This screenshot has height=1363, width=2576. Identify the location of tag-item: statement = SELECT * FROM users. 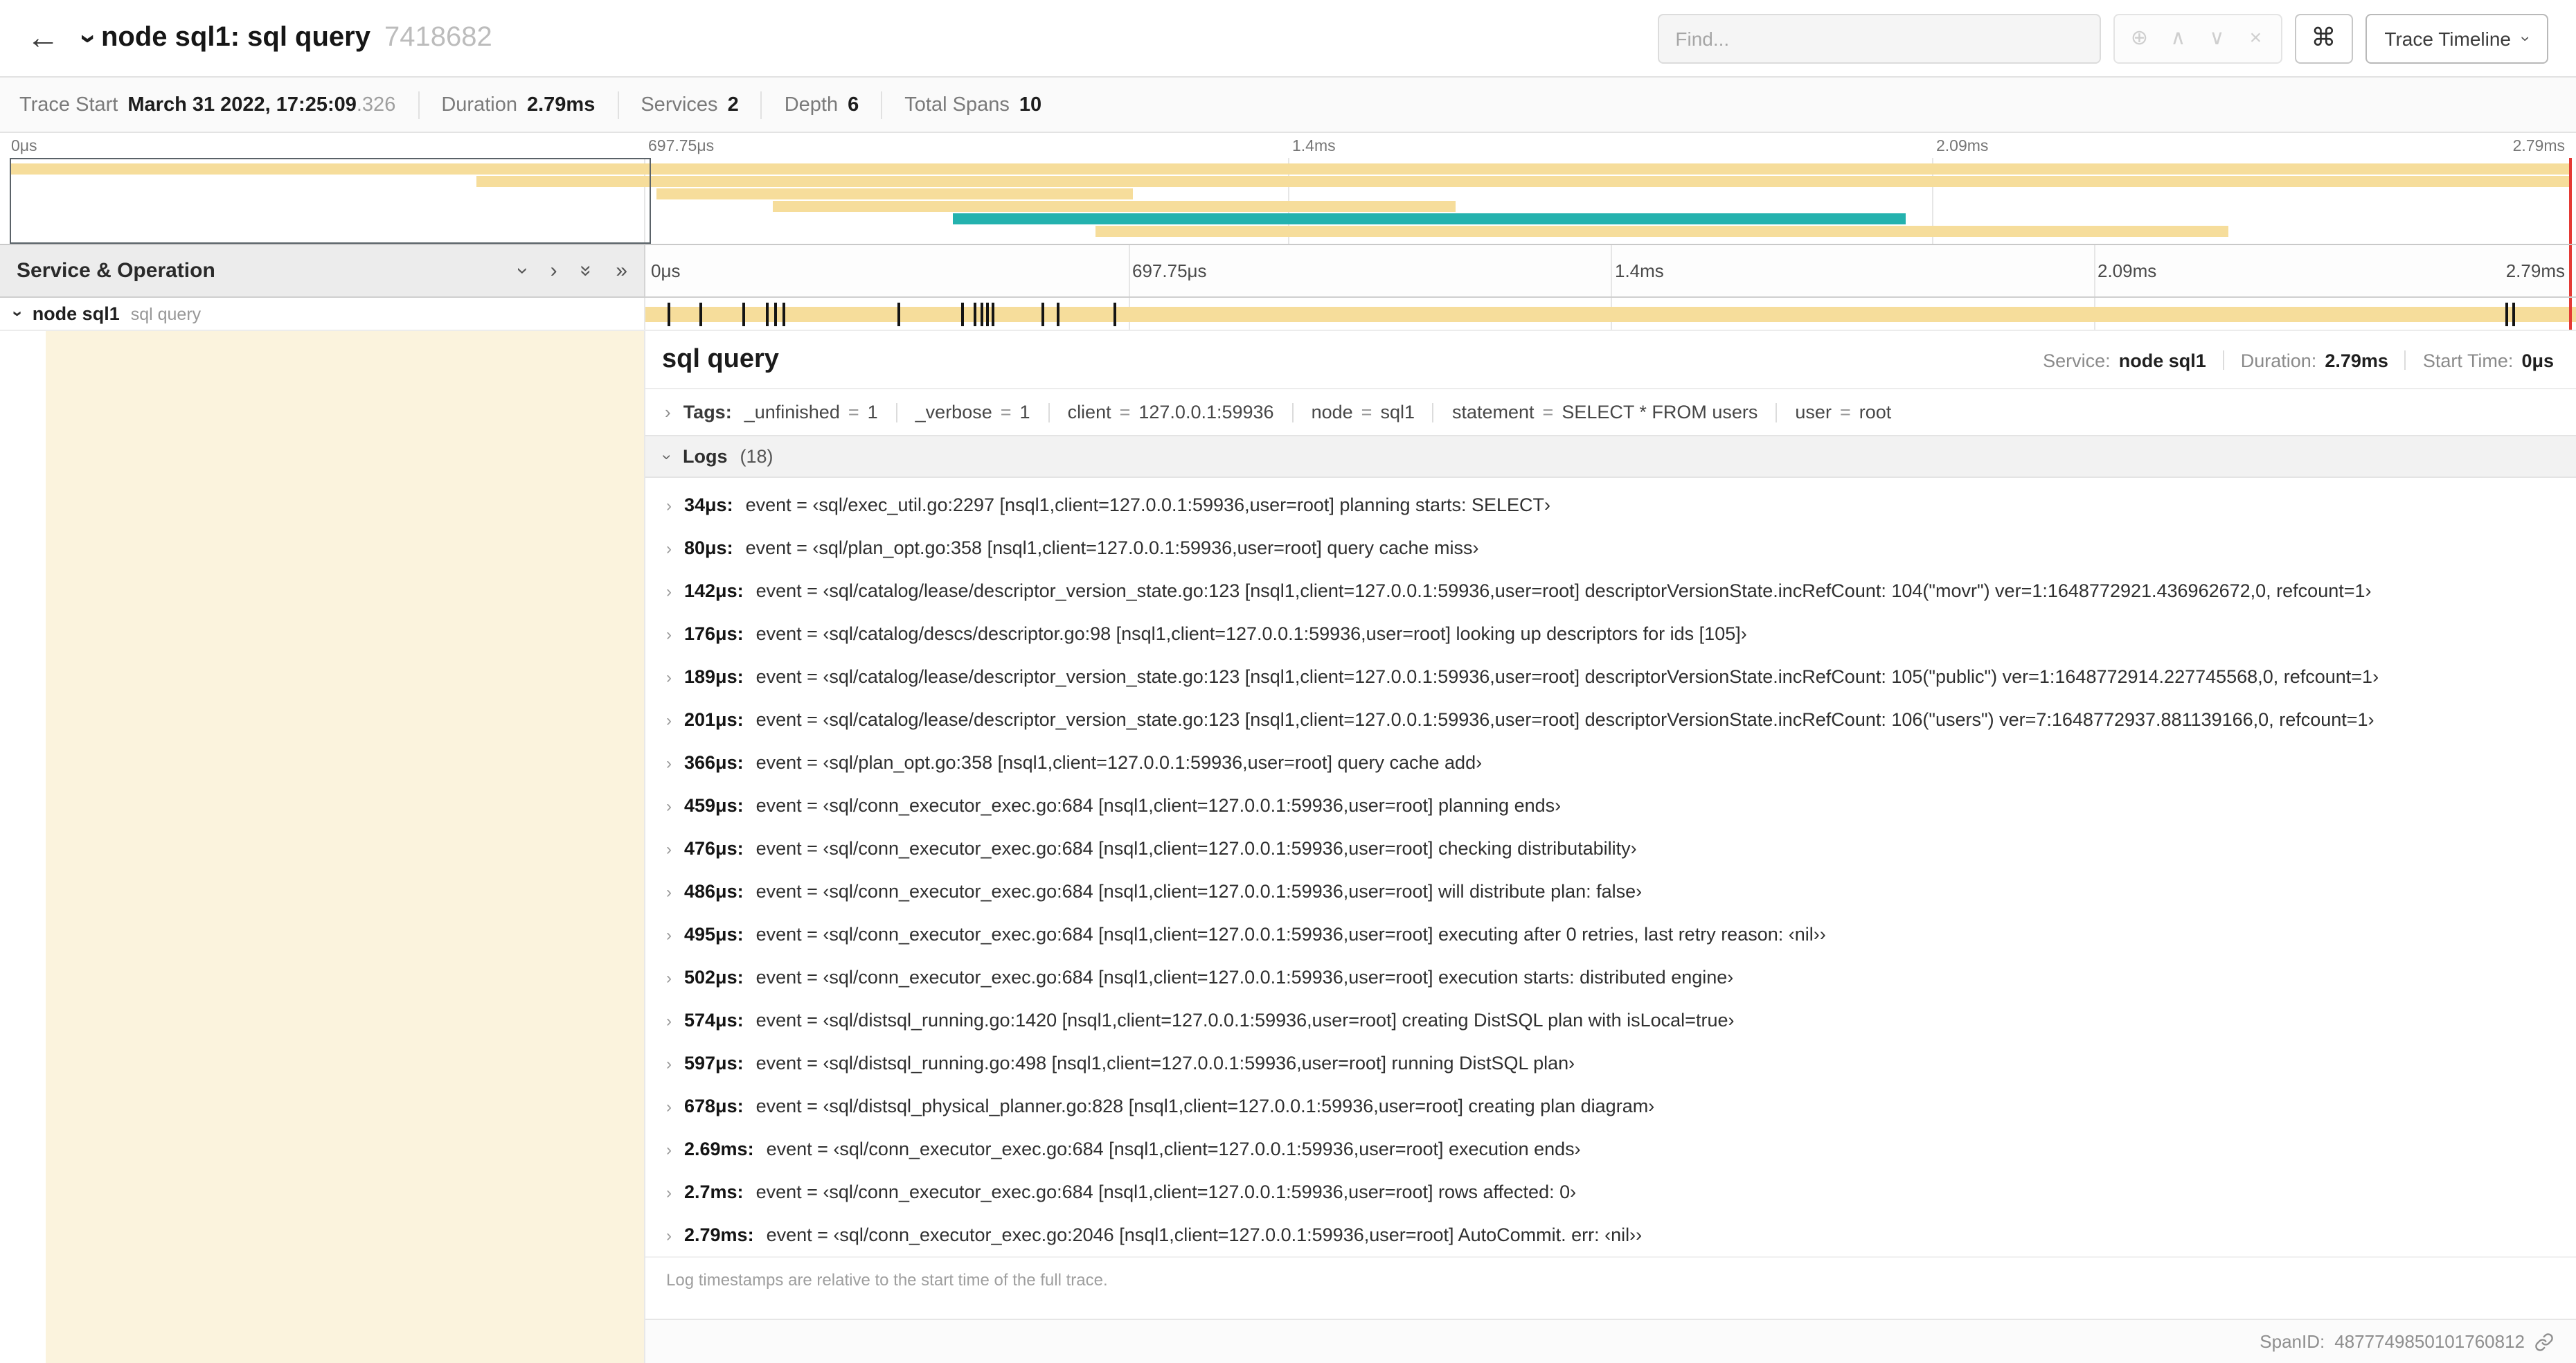
(1605, 412).